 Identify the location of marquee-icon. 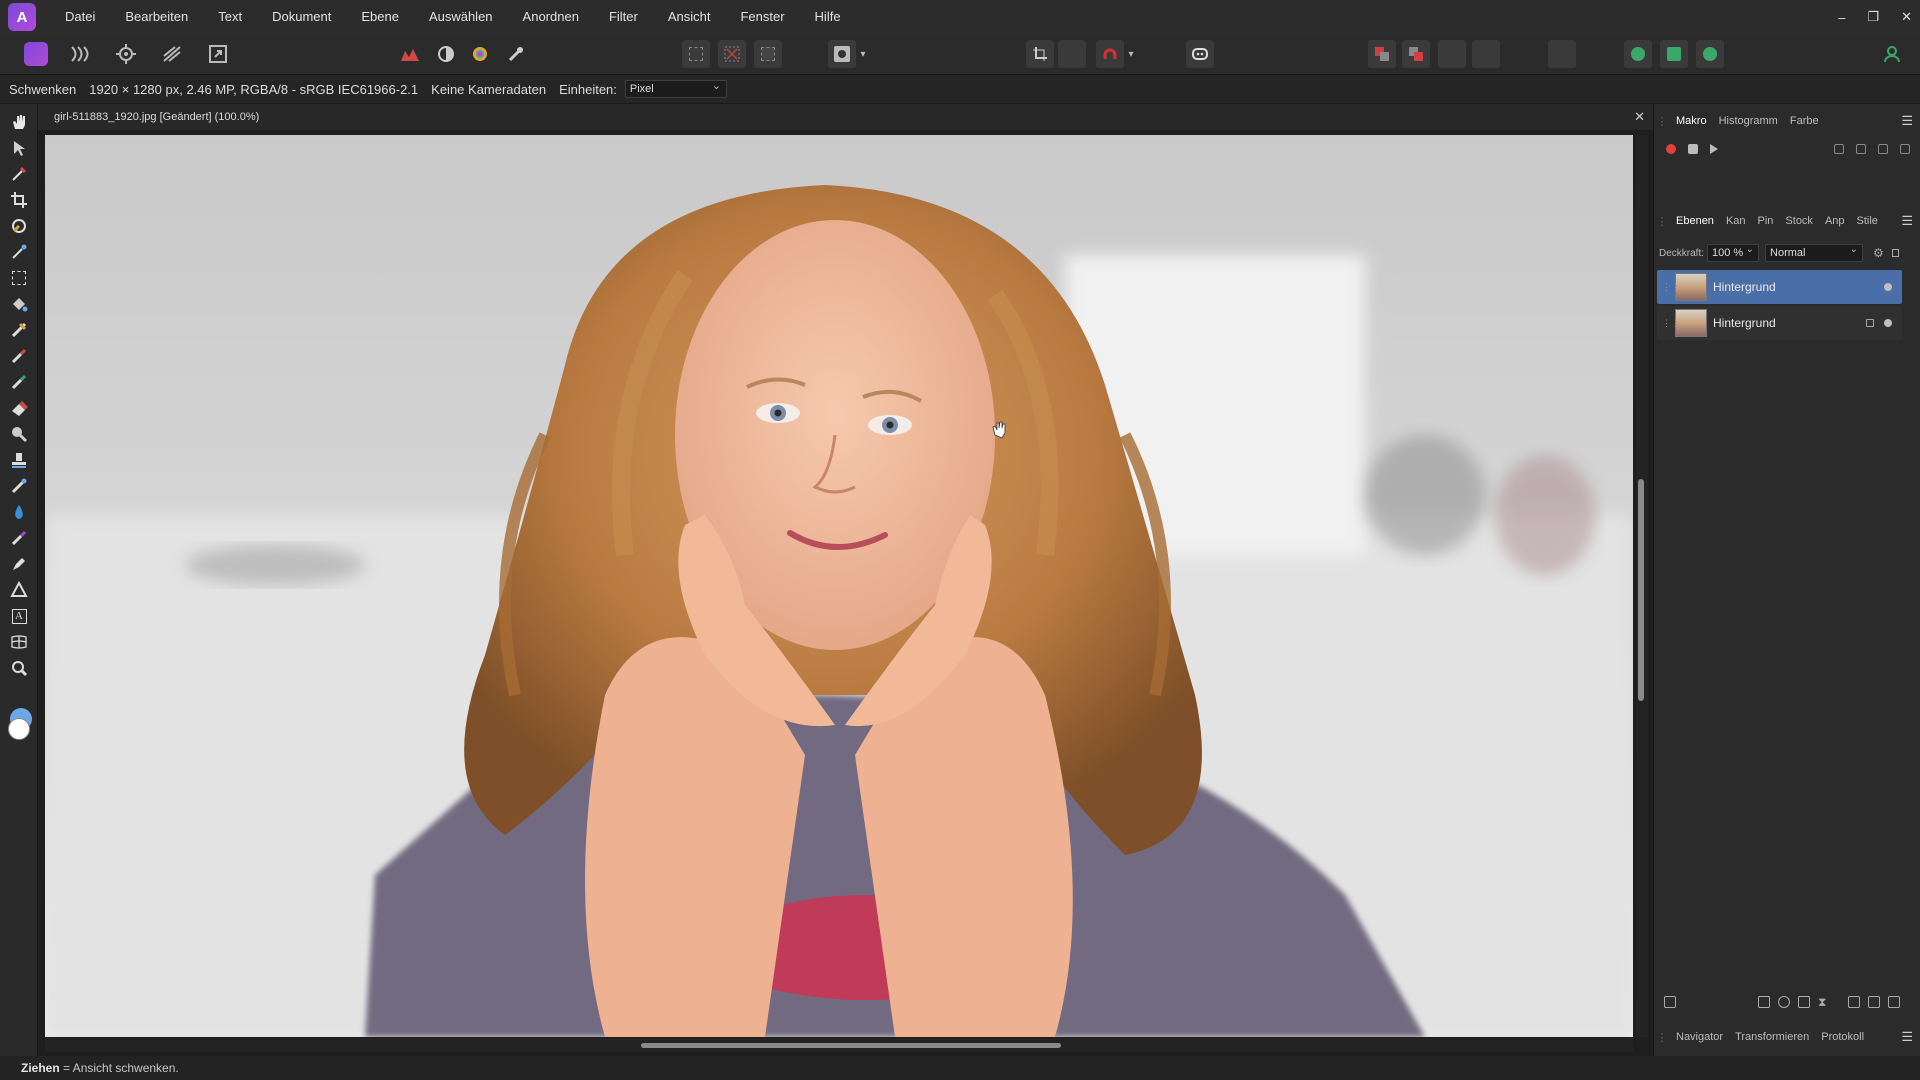
(19, 278).